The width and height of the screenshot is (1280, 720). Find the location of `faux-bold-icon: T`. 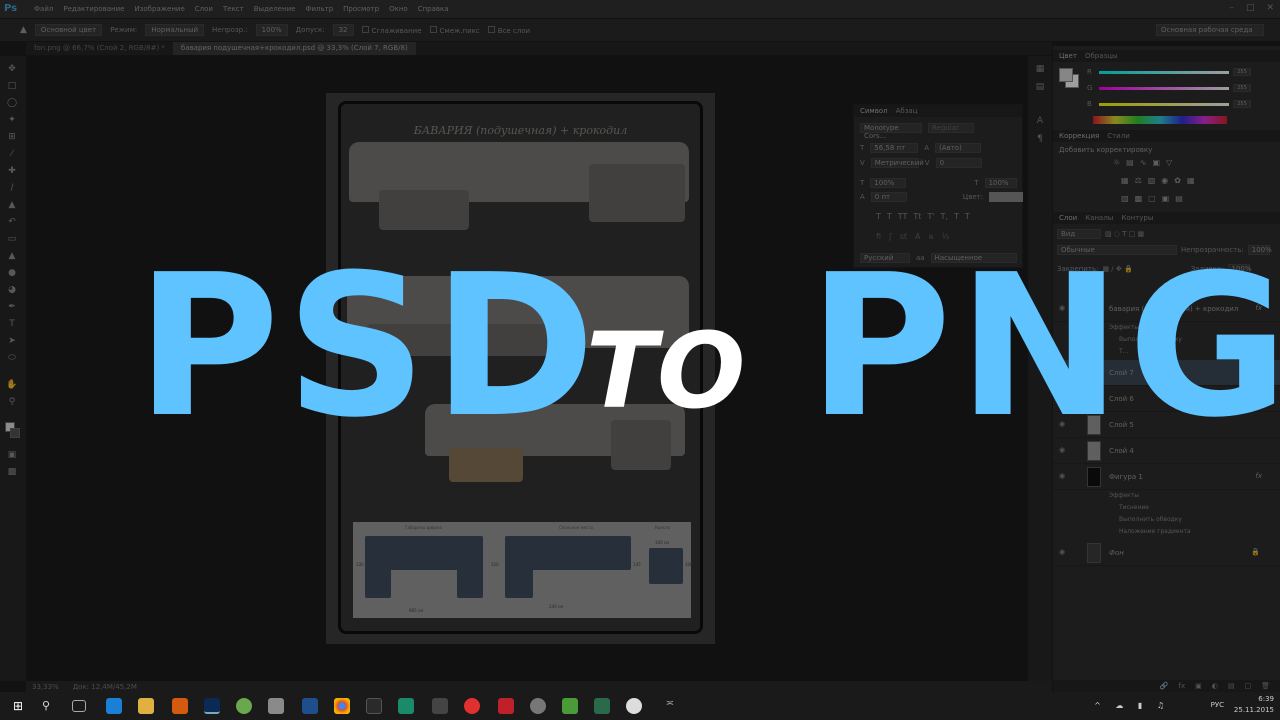

faux-bold-icon: T is located at coordinates (878, 216).